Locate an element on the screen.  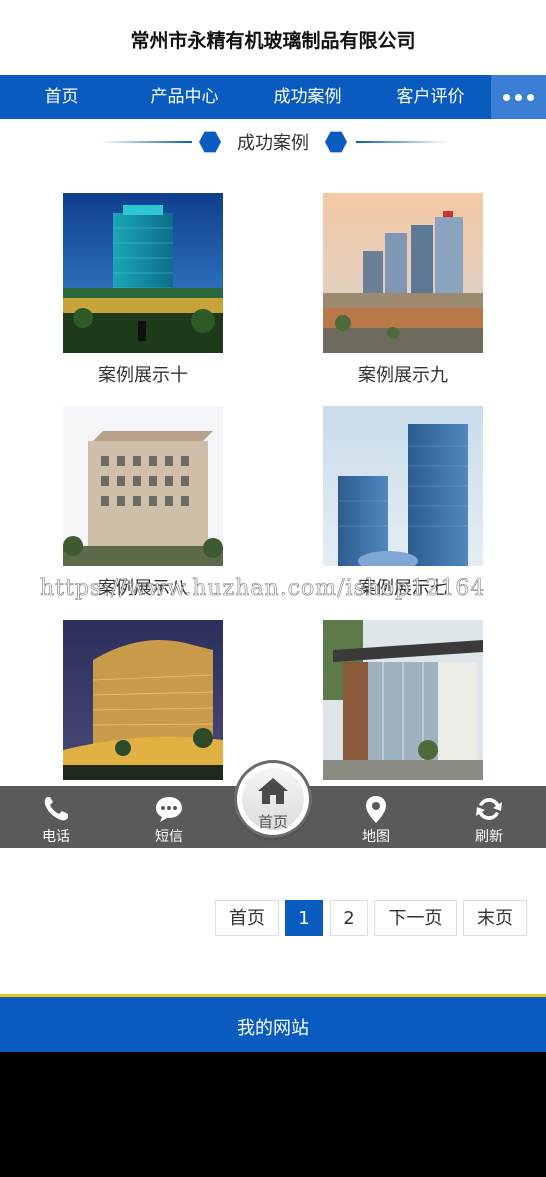
pagination-next: 下一页 is located at coordinates (415, 918).